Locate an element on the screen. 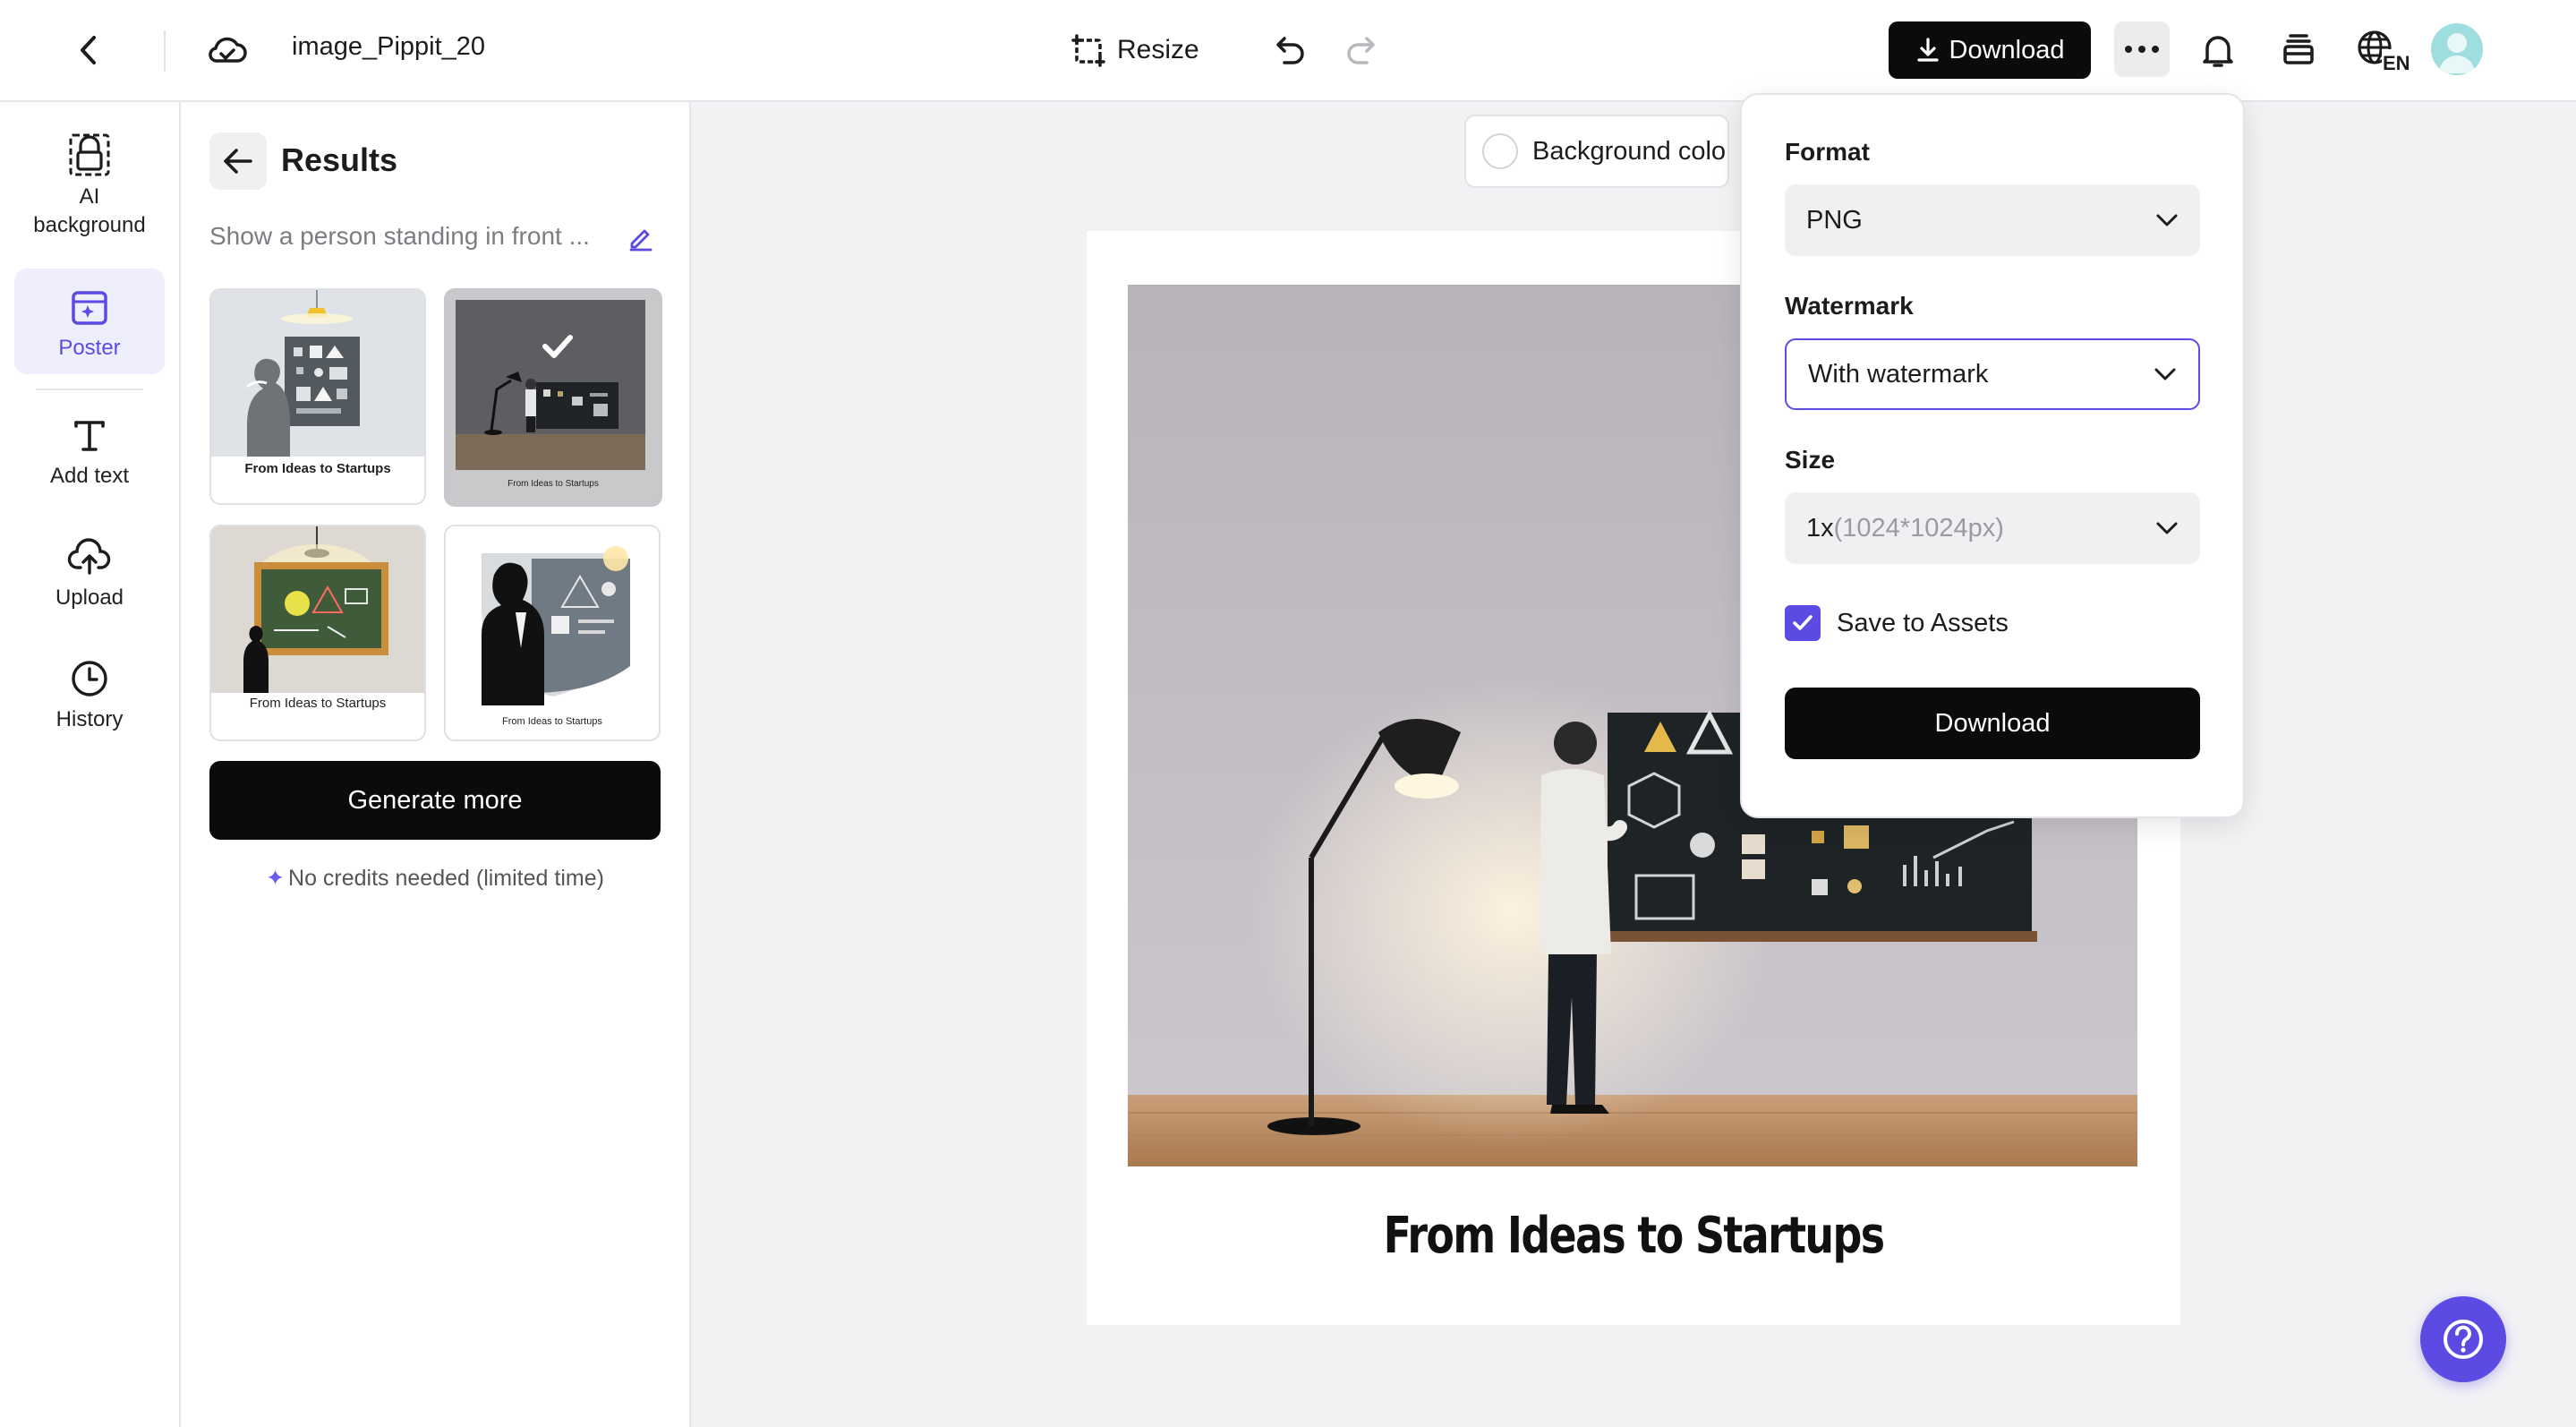 The image size is (2576, 1427). undo-button is located at coordinates (1291, 50).